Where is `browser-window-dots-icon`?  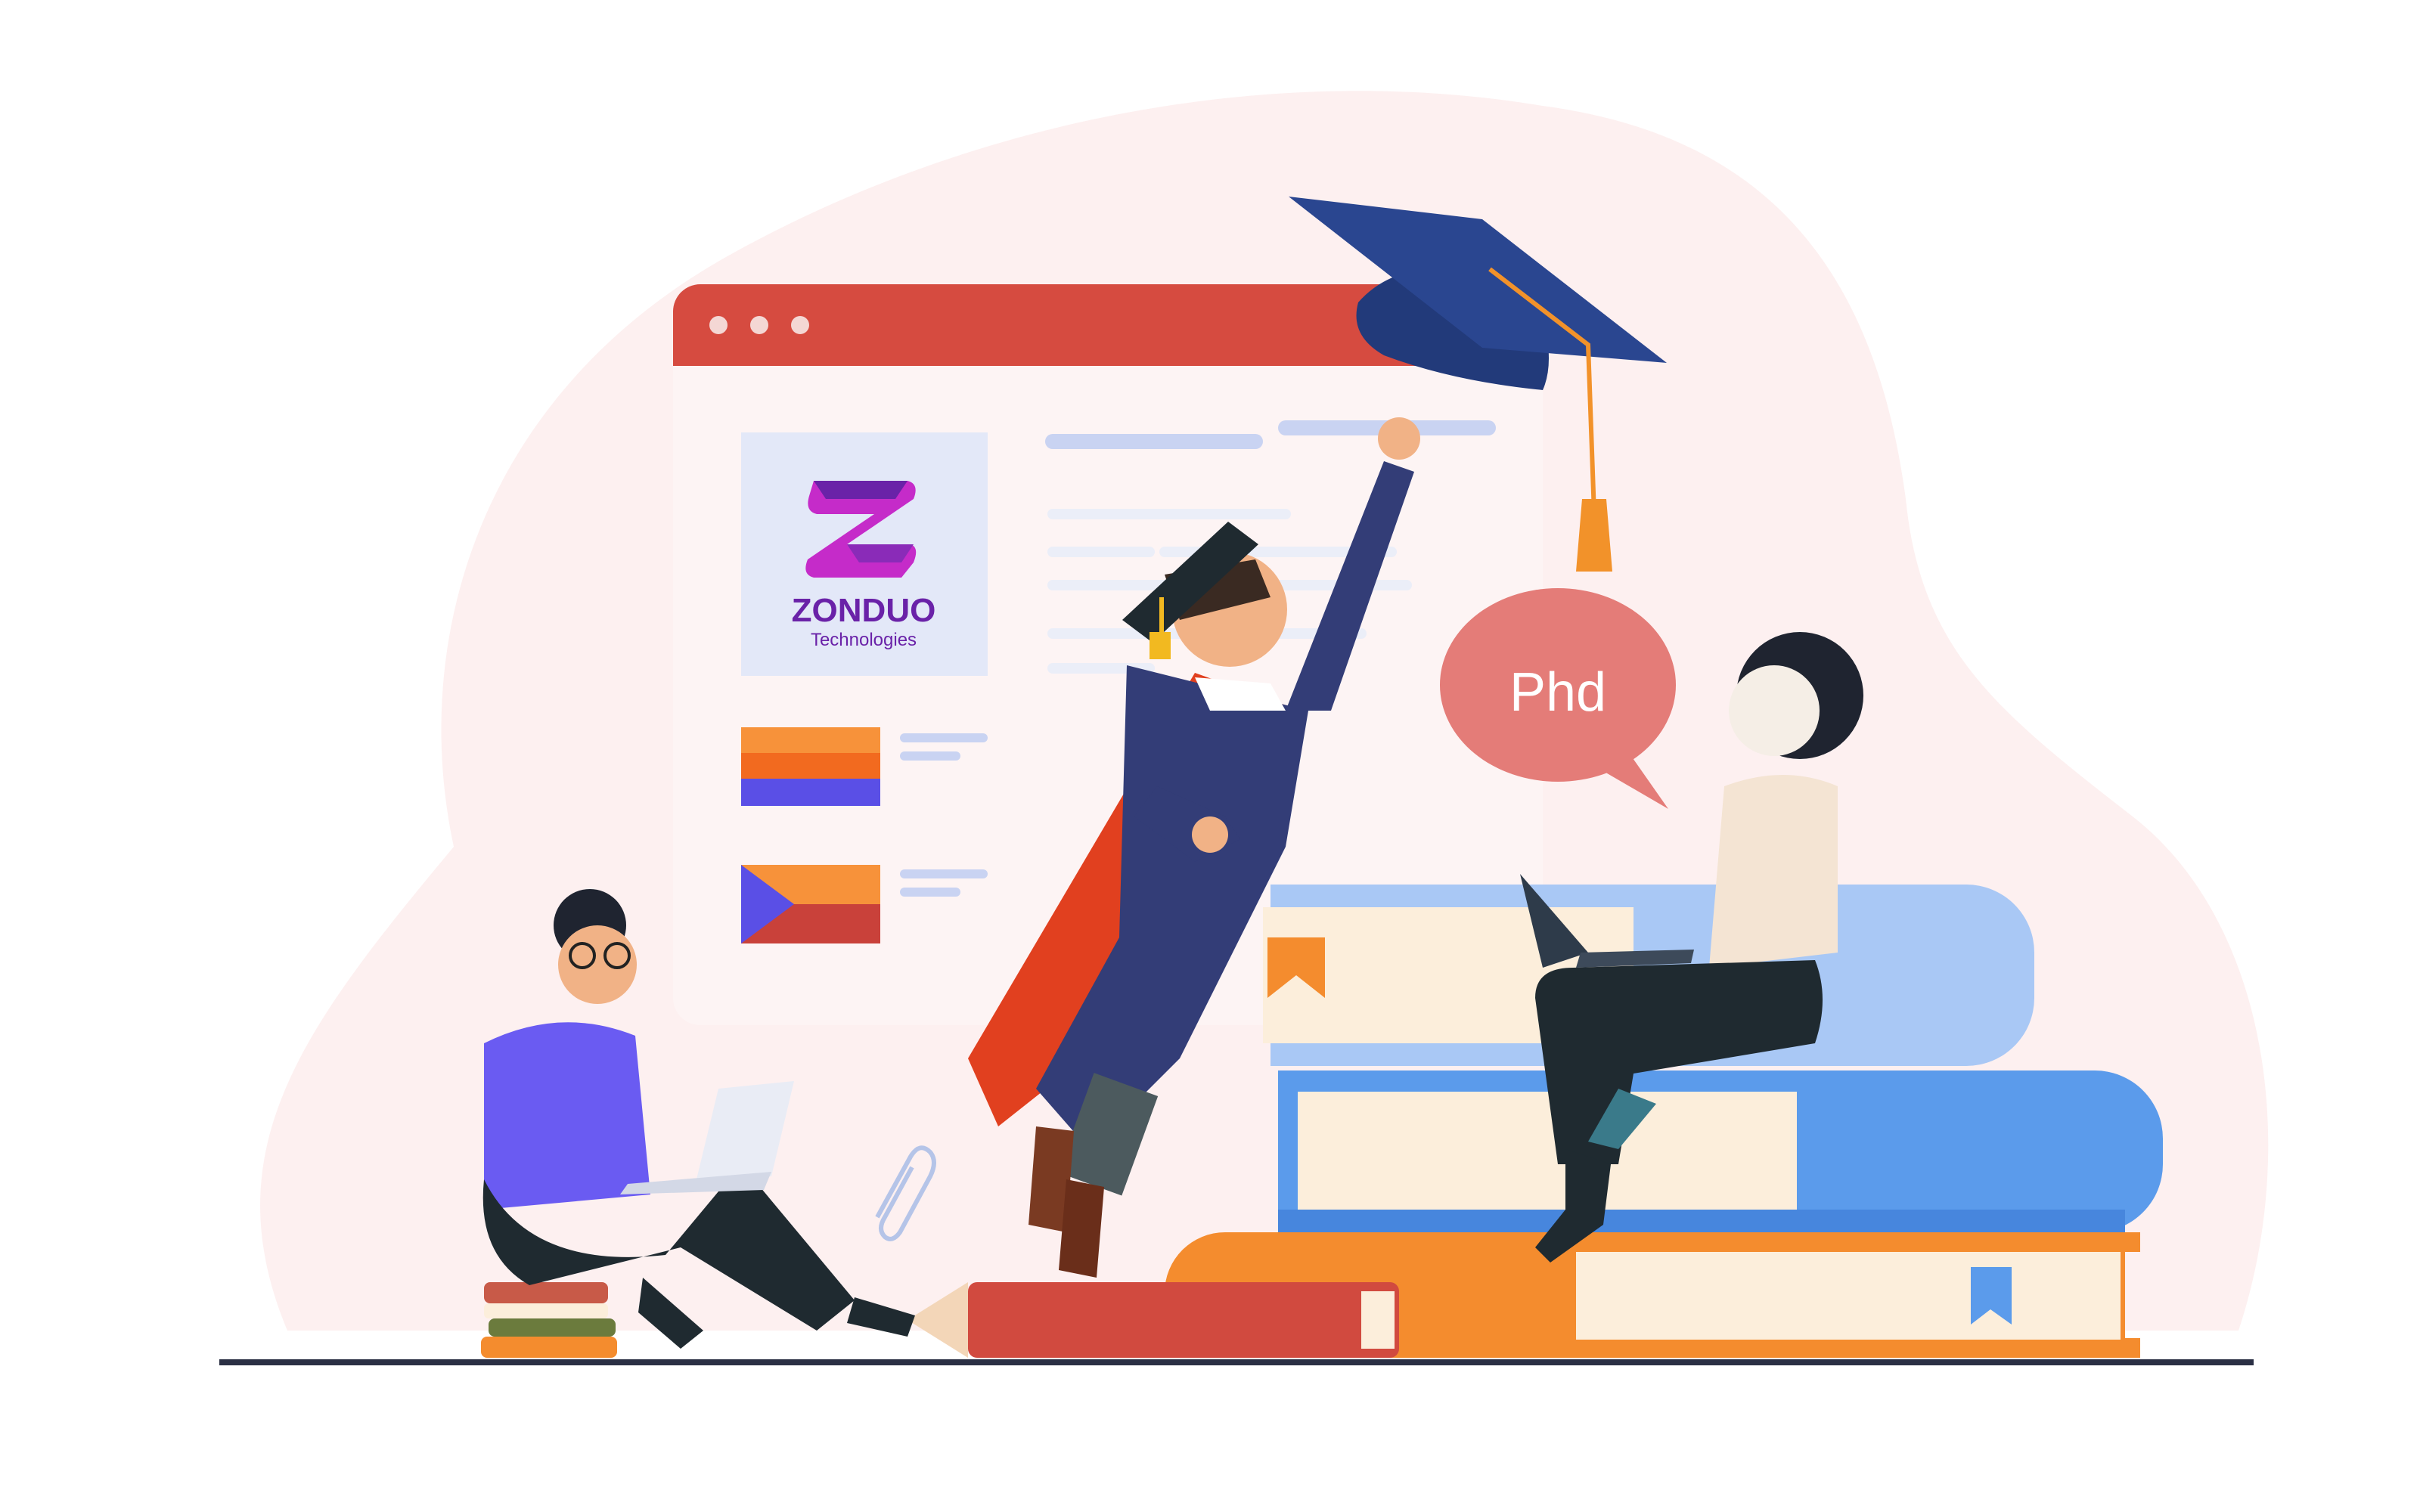 browser-window-dots-icon is located at coordinates (759, 325).